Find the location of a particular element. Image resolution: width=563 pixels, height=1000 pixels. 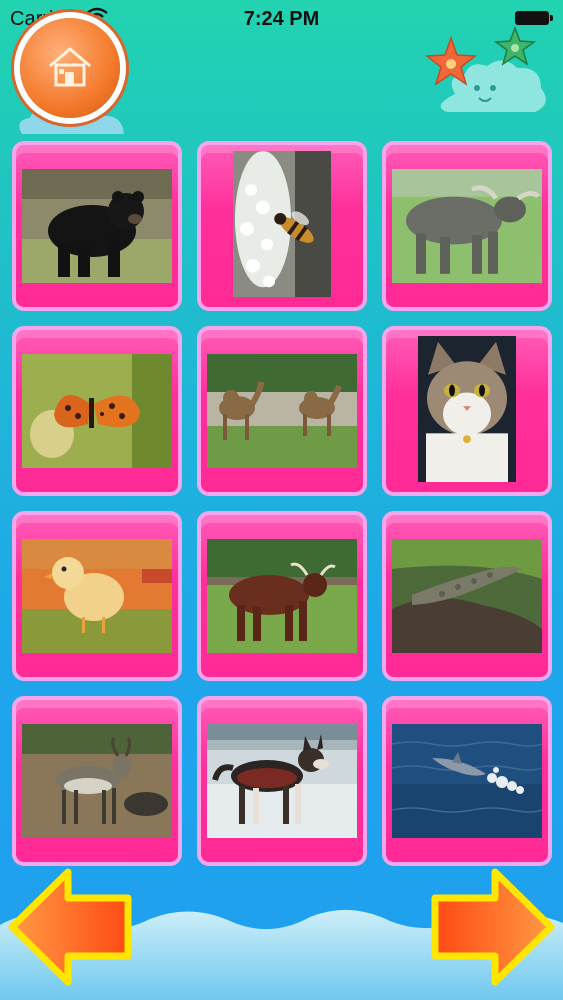

bee-image is located at coordinates (282, 224).